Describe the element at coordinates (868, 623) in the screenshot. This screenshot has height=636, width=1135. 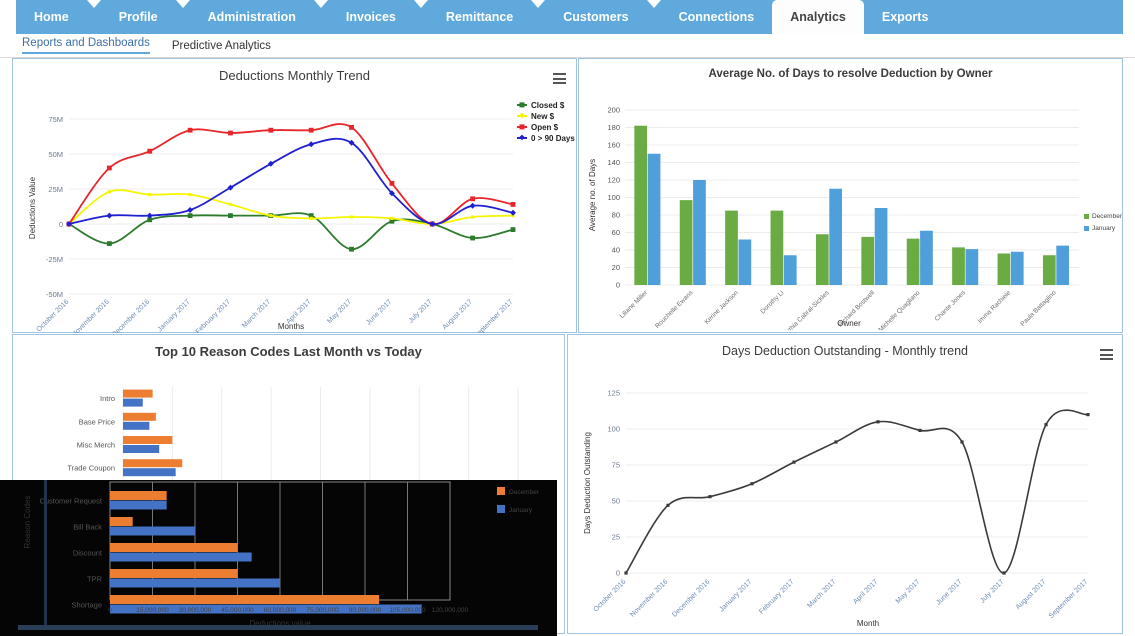
I see `x-axis-title: Month` at that location.